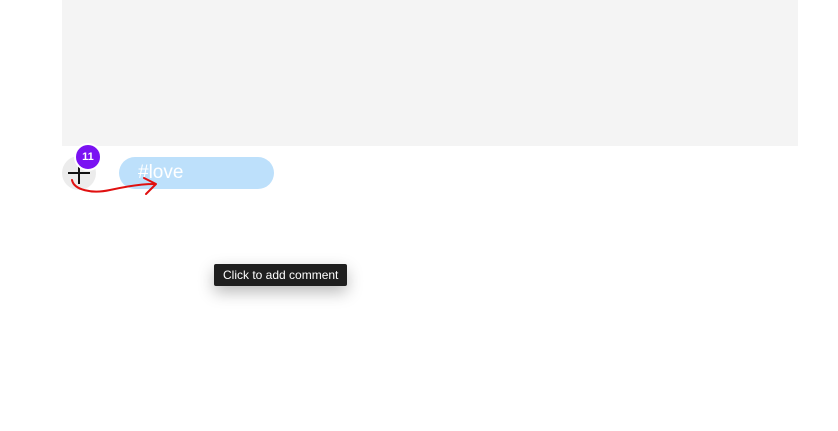 The width and height of the screenshot is (838, 431). I want to click on comment-count-badge: 11, so click(88, 157).